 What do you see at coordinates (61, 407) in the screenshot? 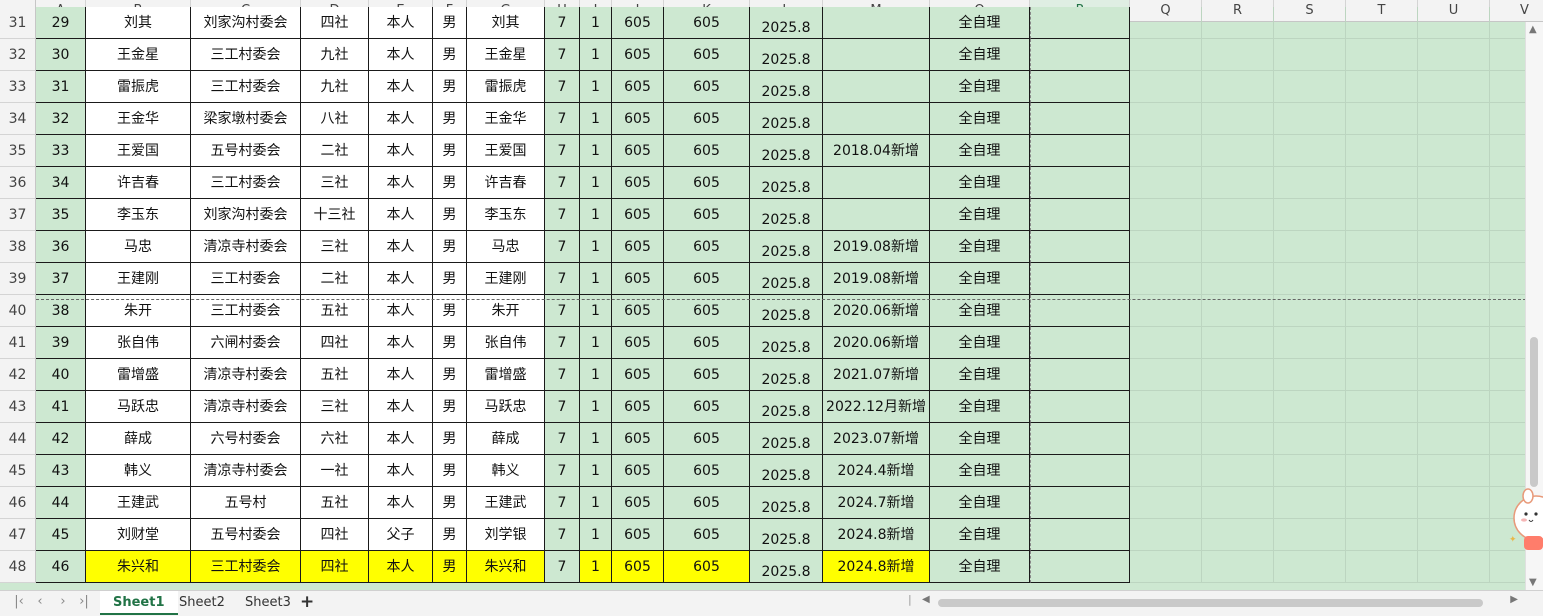
I see `table-cell: 41` at bounding box center [61, 407].